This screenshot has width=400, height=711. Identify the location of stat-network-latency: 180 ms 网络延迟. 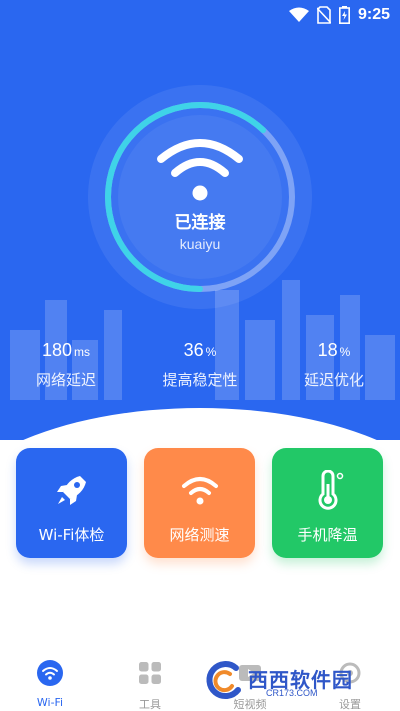
(66, 365).